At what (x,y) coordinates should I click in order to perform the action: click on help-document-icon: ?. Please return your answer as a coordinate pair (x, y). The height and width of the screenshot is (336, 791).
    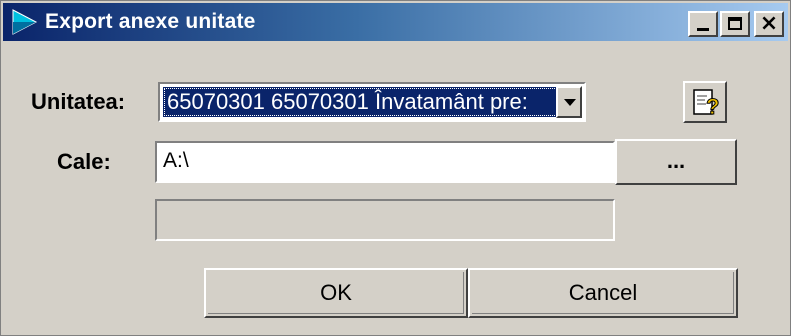
    Looking at the image, I should click on (706, 103).